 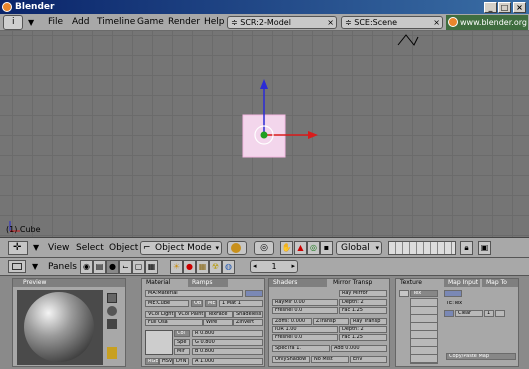 What do you see at coordinates (305, 329) in the screenshot?
I see `ior-slider: IOR 1.00` at bounding box center [305, 329].